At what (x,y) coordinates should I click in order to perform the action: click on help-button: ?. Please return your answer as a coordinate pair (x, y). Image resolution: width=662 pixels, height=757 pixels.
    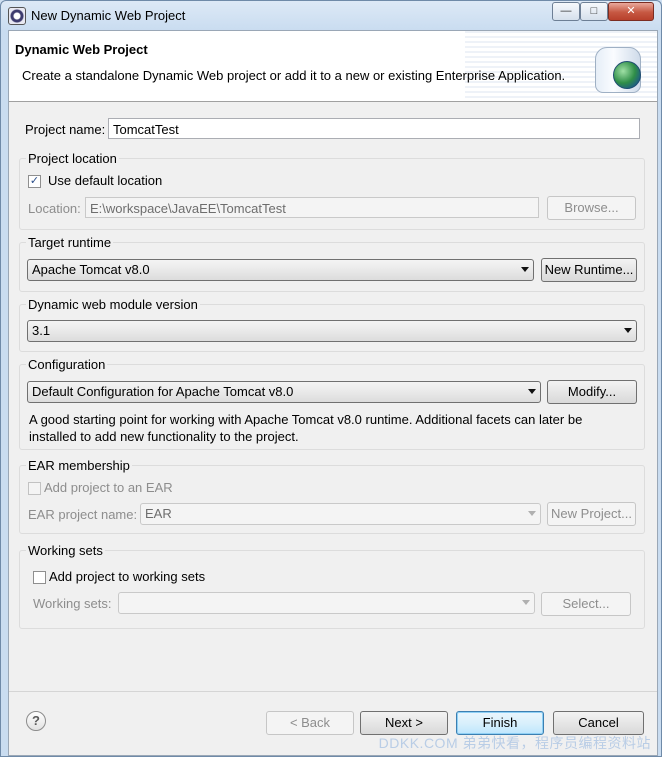
    Looking at the image, I should click on (36, 721).